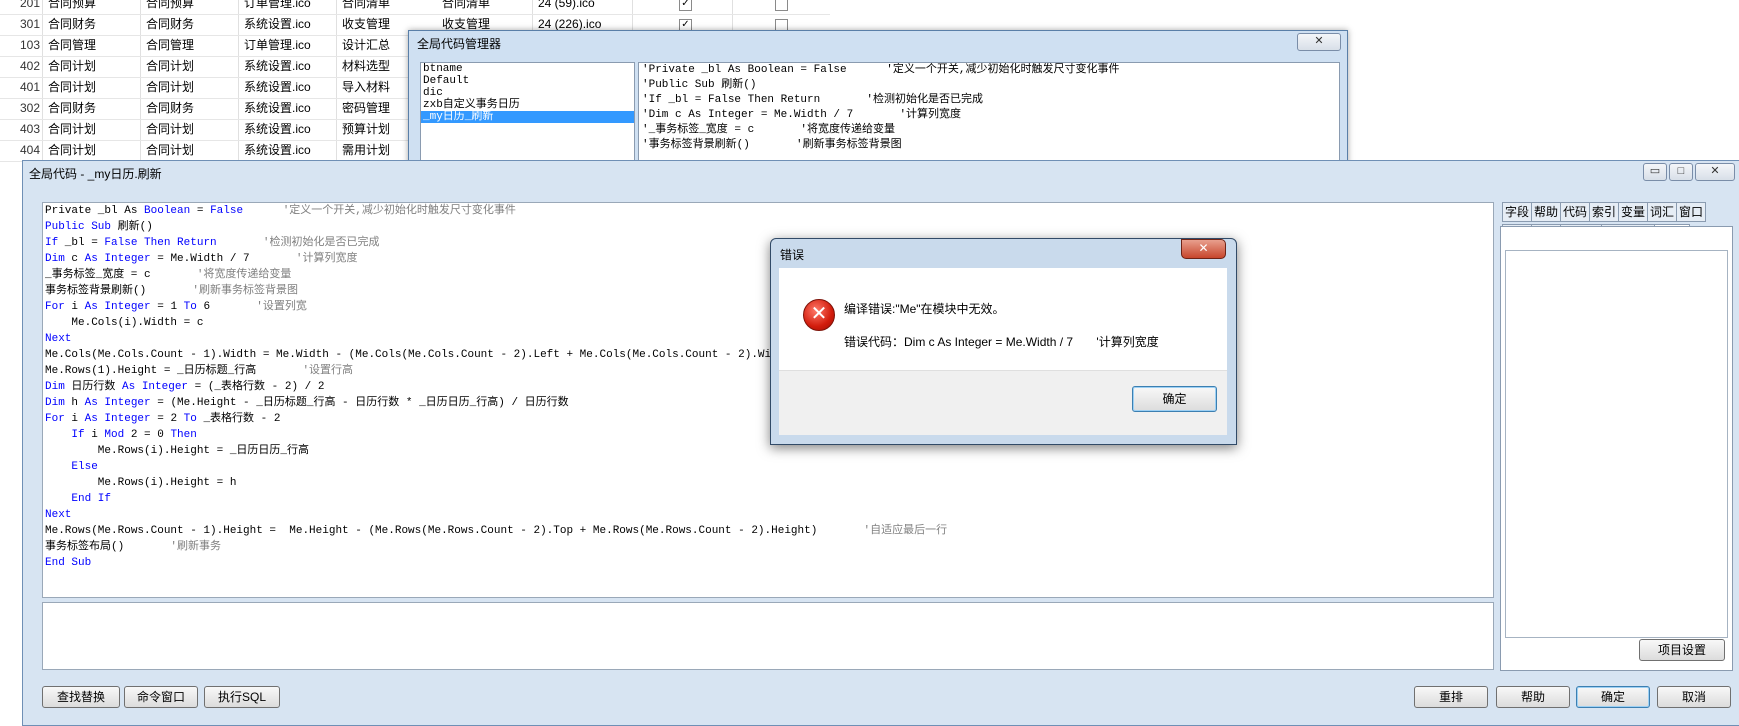 Image resolution: width=1739 pixels, height=726 pixels. I want to click on dialog-title: 错误, so click(792, 255).